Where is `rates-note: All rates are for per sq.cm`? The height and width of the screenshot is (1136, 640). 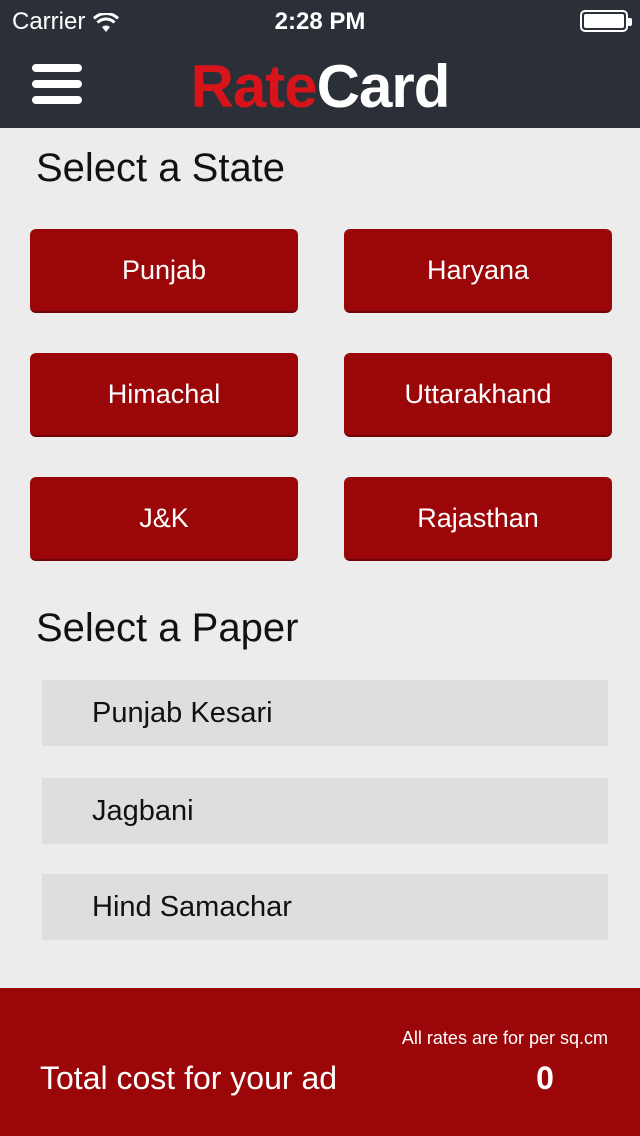
rates-note: All rates are for per sq.cm is located at coordinates (504, 1038).